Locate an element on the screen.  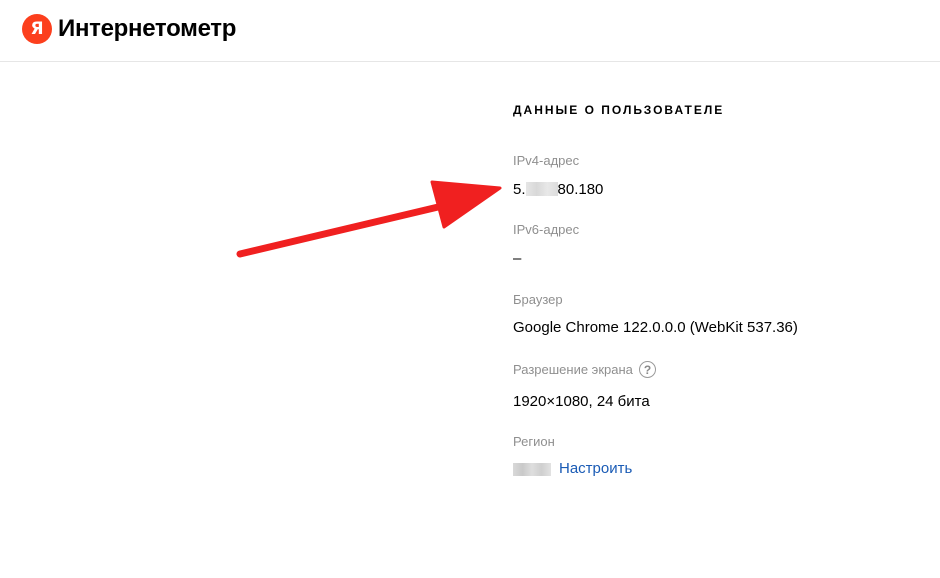
ipv4-redacted is located at coordinates (541, 189).